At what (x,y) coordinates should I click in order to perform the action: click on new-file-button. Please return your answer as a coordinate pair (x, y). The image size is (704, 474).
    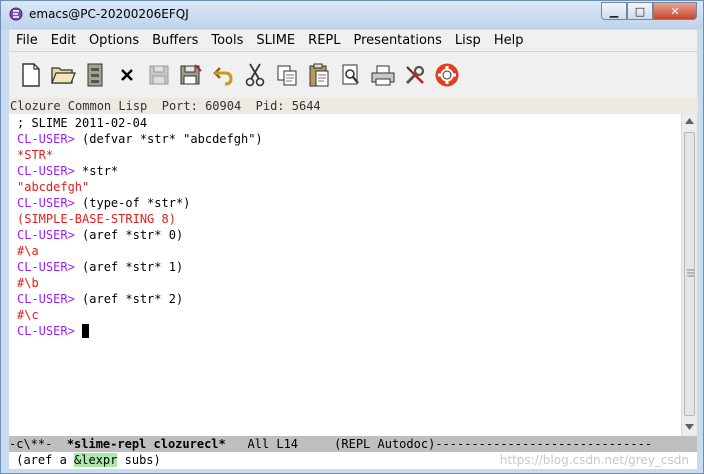
    Looking at the image, I should click on (31, 75).